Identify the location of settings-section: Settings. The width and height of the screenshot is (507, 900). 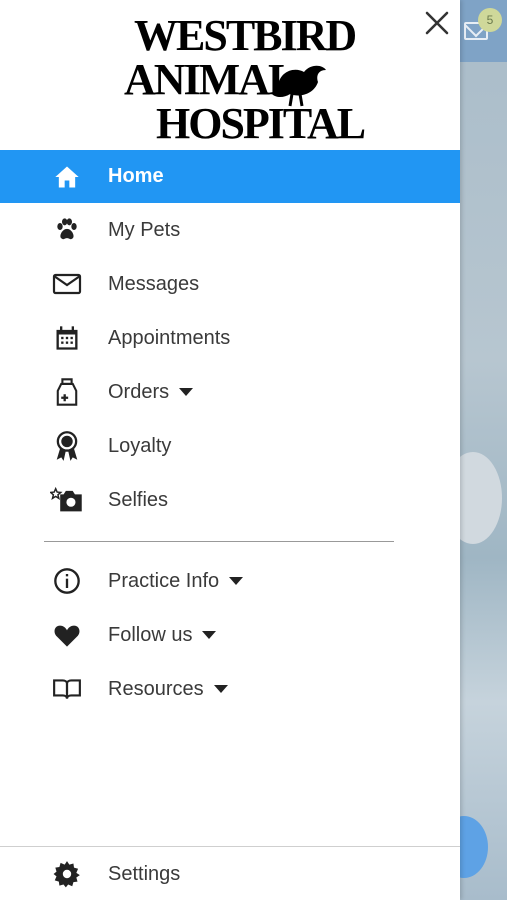
(230, 873).